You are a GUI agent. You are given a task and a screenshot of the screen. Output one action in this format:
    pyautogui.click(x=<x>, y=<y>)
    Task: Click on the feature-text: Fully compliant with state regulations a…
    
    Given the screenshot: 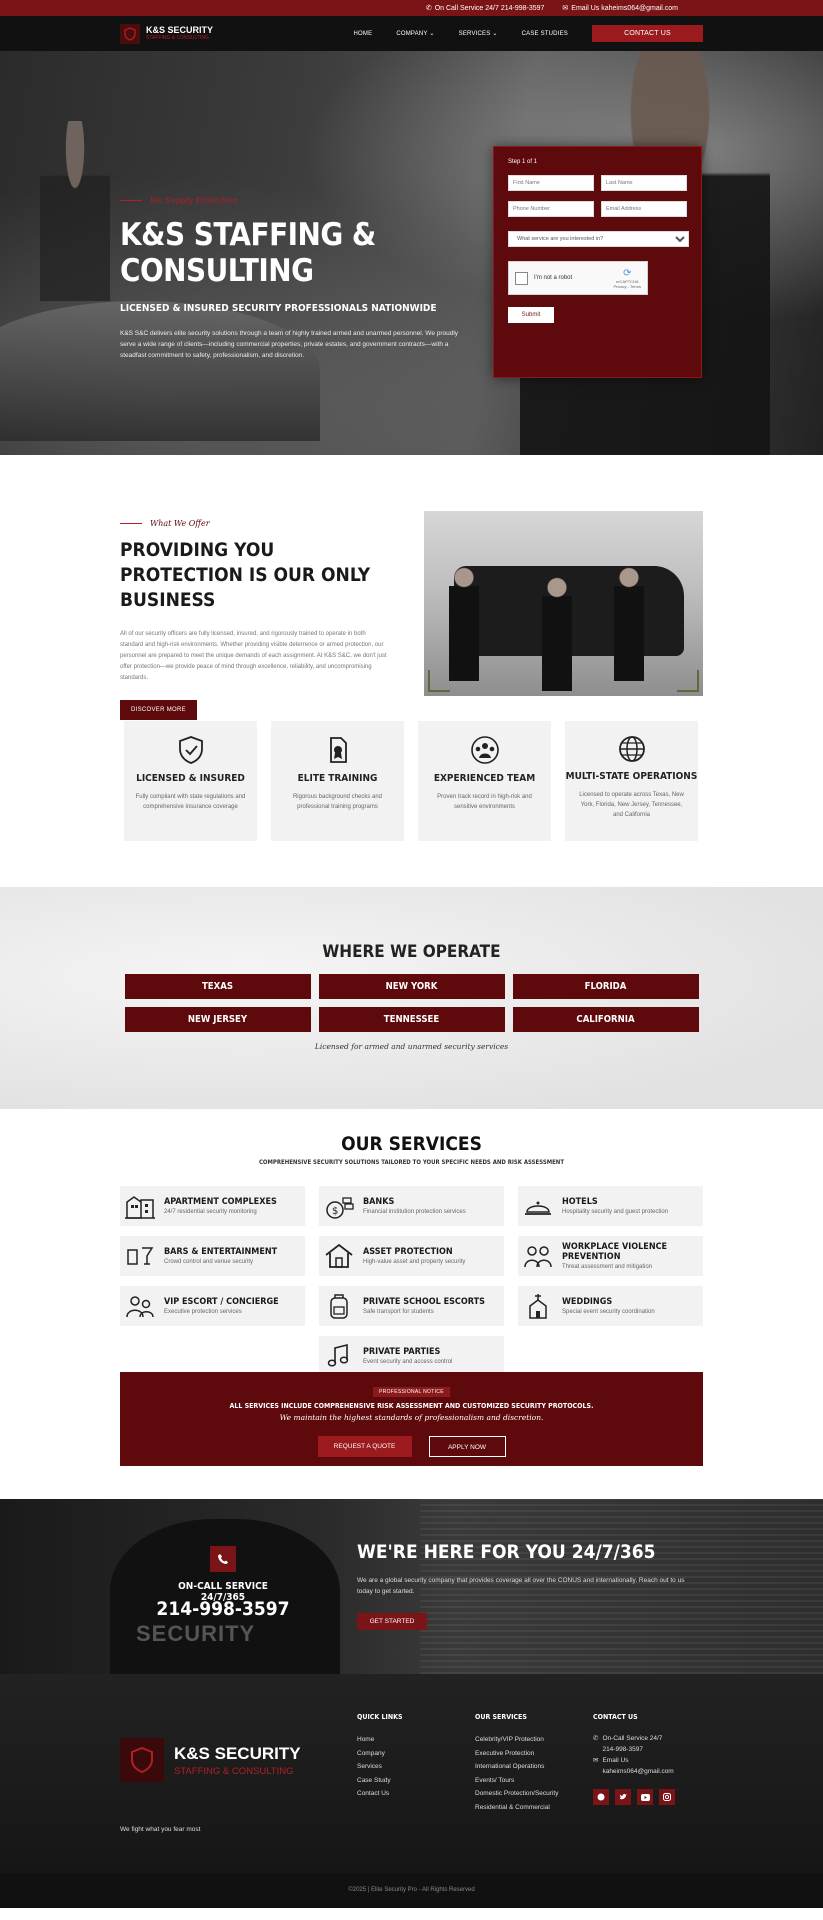 What is the action you would take?
    pyautogui.click(x=190, y=802)
    